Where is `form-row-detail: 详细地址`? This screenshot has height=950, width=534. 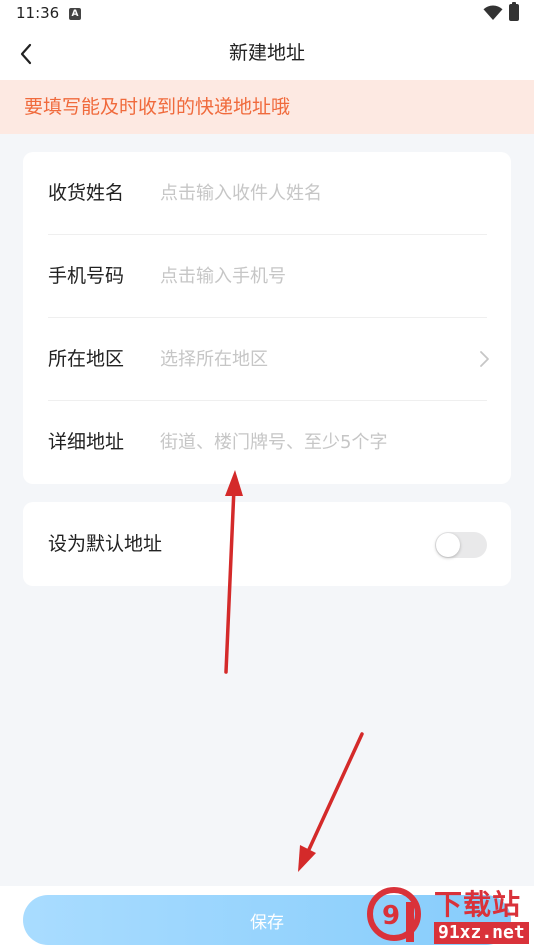
form-row-detail: 详细地址 is located at coordinates (267, 442).